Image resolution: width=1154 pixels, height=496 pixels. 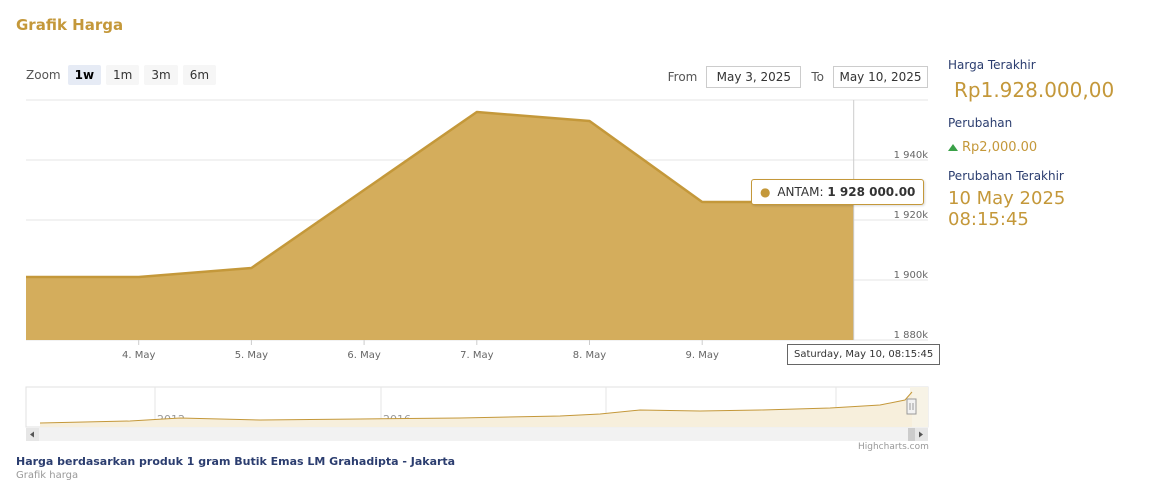 What do you see at coordinates (911, 215) in the screenshot?
I see `y-tick-label: 1 920k` at bounding box center [911, 215].